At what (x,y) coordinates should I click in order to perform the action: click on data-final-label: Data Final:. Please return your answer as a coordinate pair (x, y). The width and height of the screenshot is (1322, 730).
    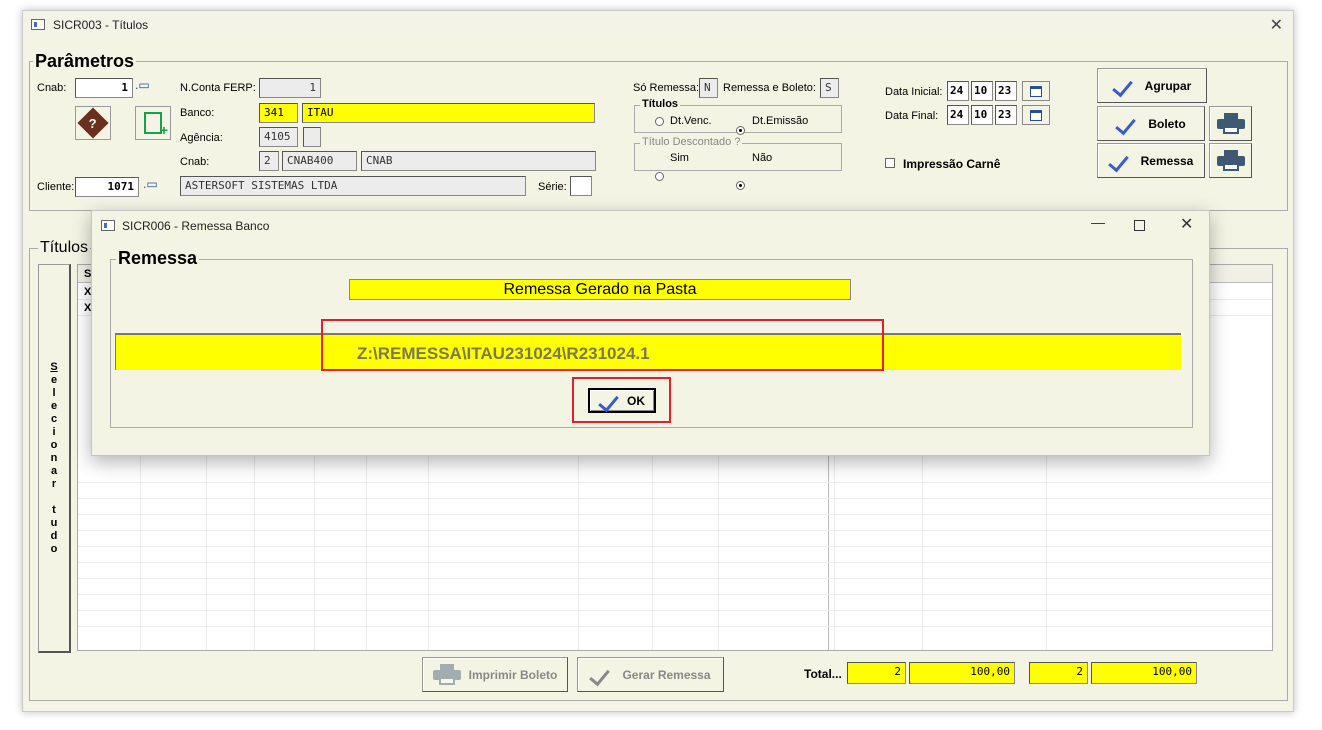
    Looking at the image, I should click on (912, 116).